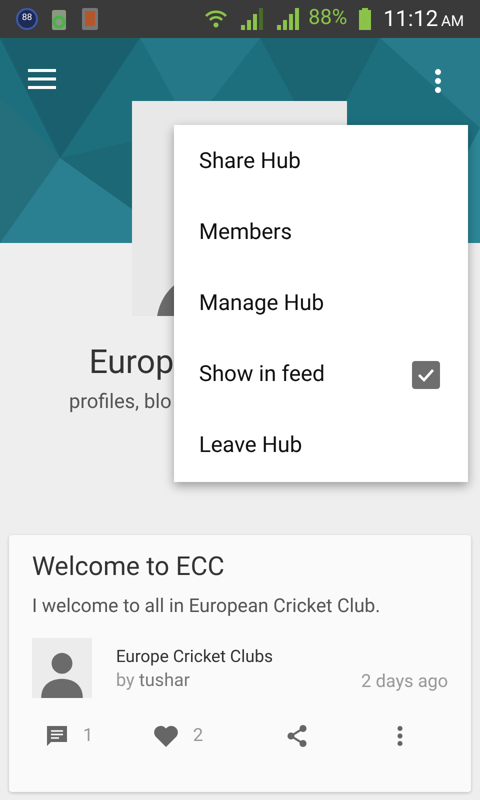  I want to click on wifi-icon, so click(216, 19).